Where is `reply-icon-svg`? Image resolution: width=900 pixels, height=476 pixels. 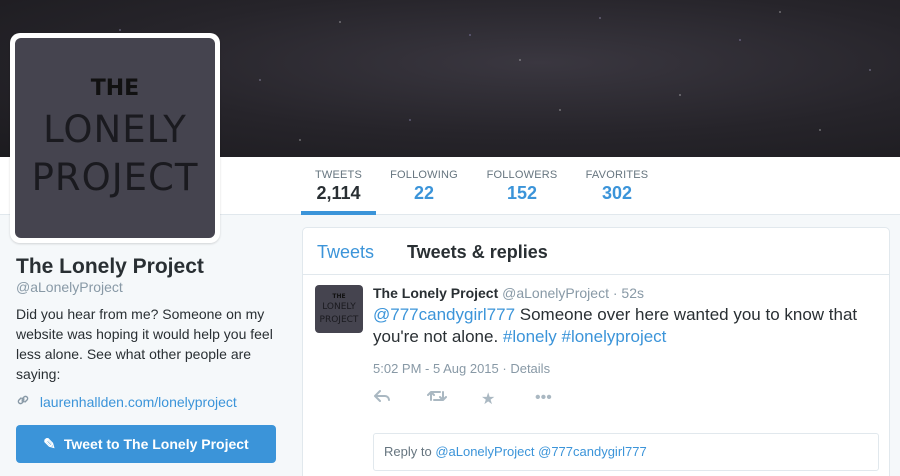 reply-icon-svg is located at coordinates (382, 396).